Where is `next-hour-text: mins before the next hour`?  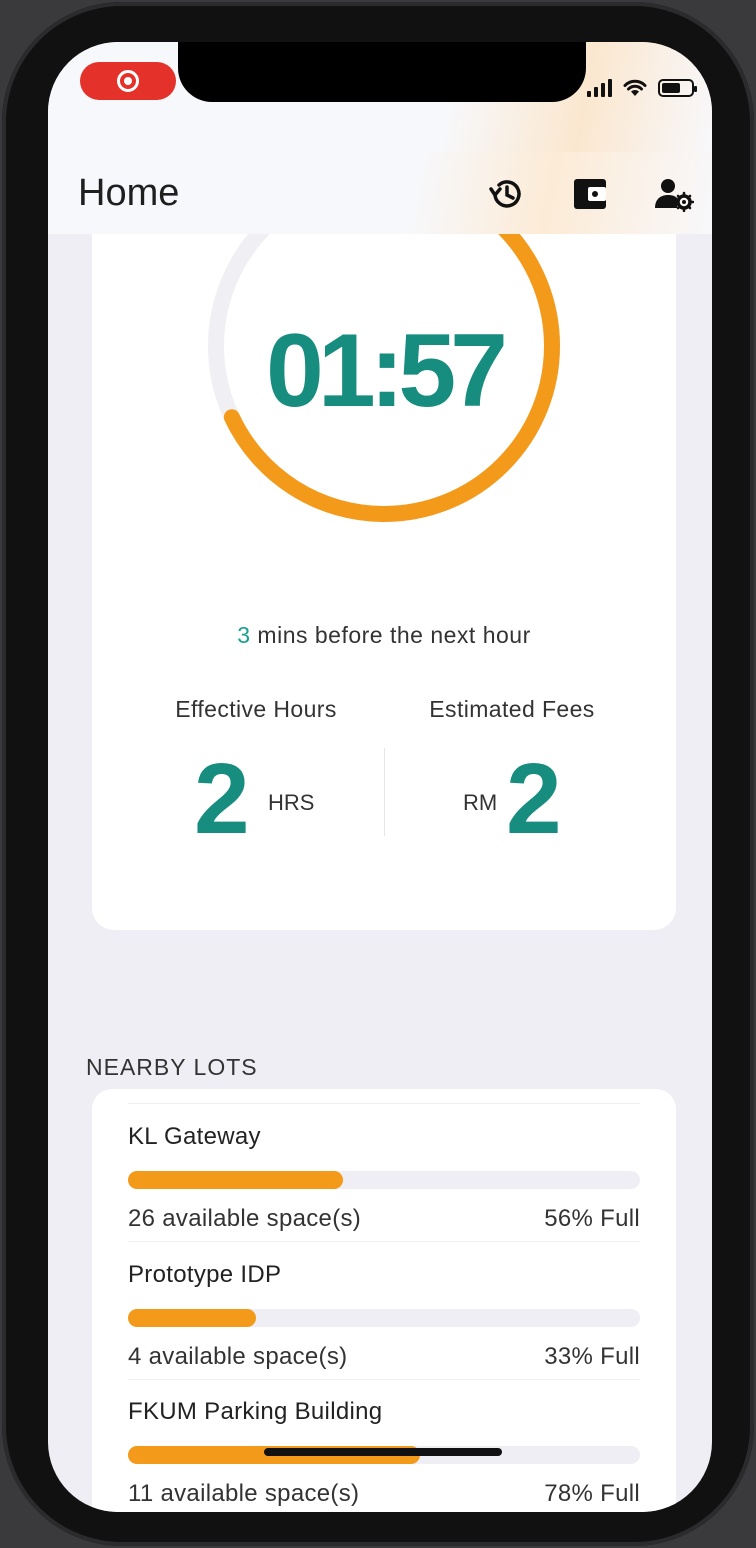
next-hour-text: mins before the next hour is located at coordinates (390, 635).